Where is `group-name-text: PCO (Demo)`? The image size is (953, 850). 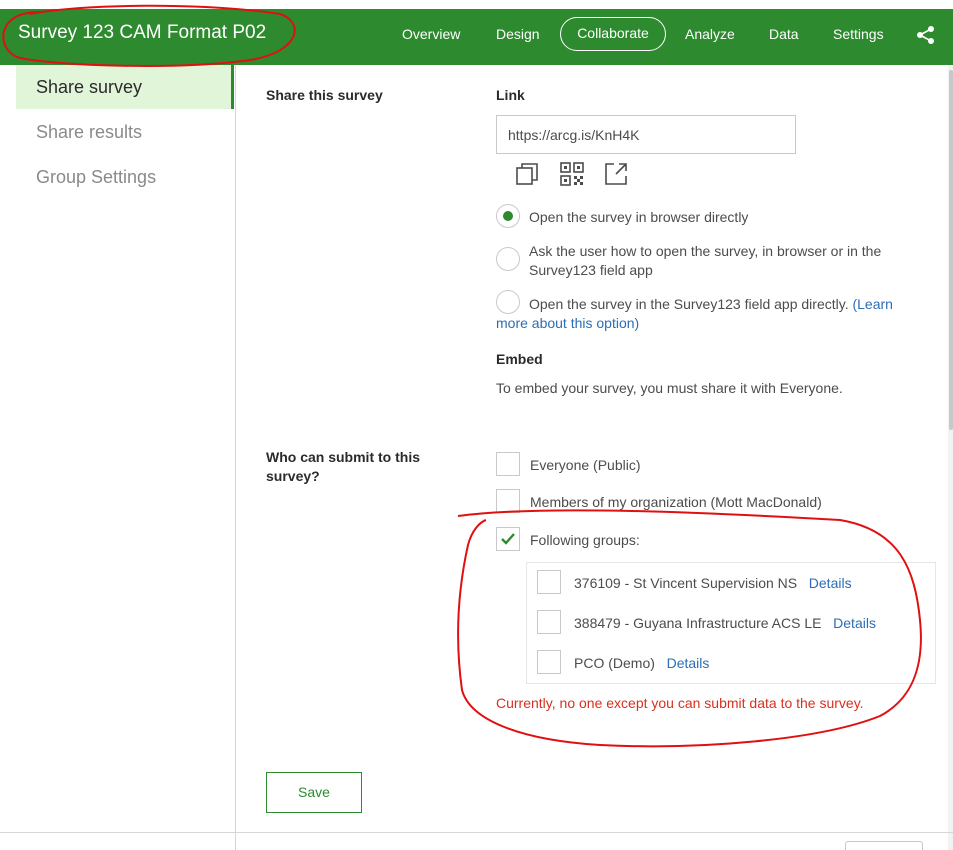
group-name-text: PCO (Demo) is located at coordinates (614, 663).